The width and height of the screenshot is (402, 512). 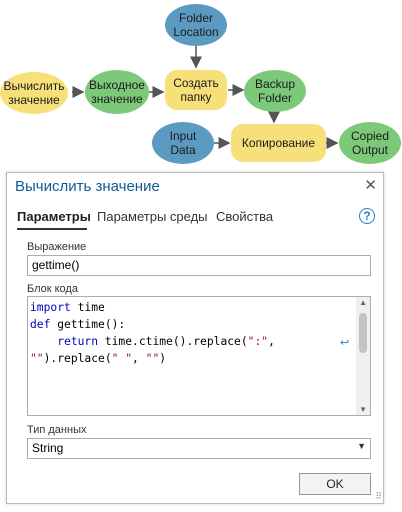 I want to click on code-fragment: time, so click(x=87, y=307).